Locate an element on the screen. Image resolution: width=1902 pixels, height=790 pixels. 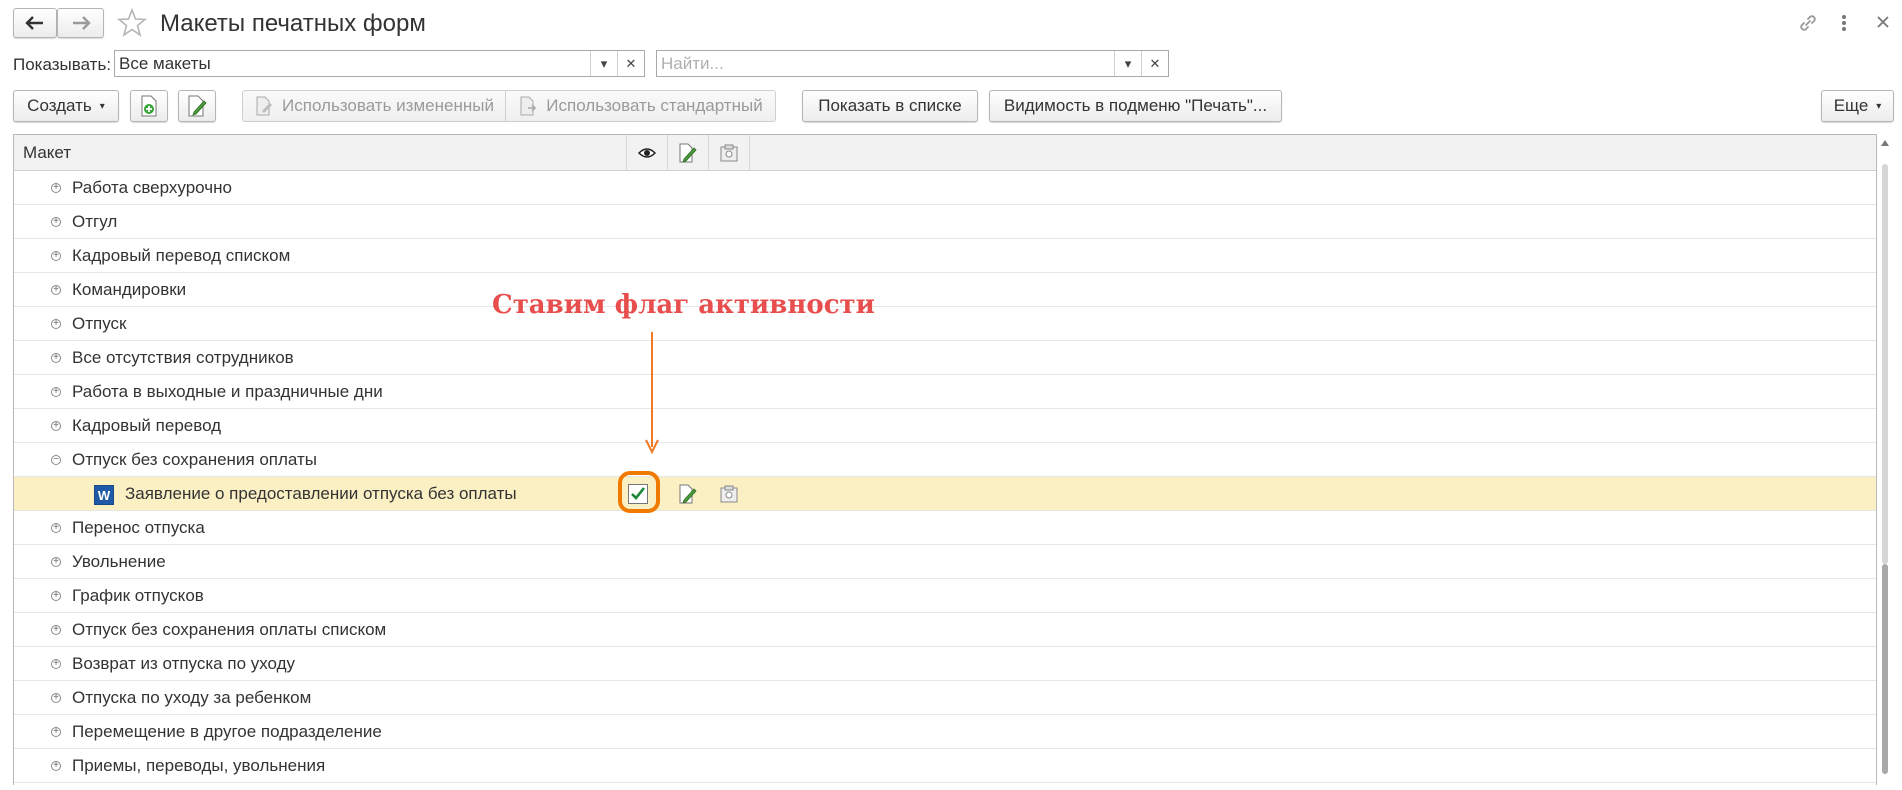
table-row: − Отпуск без сохранения оплаты is located at coordinates (945, 460).